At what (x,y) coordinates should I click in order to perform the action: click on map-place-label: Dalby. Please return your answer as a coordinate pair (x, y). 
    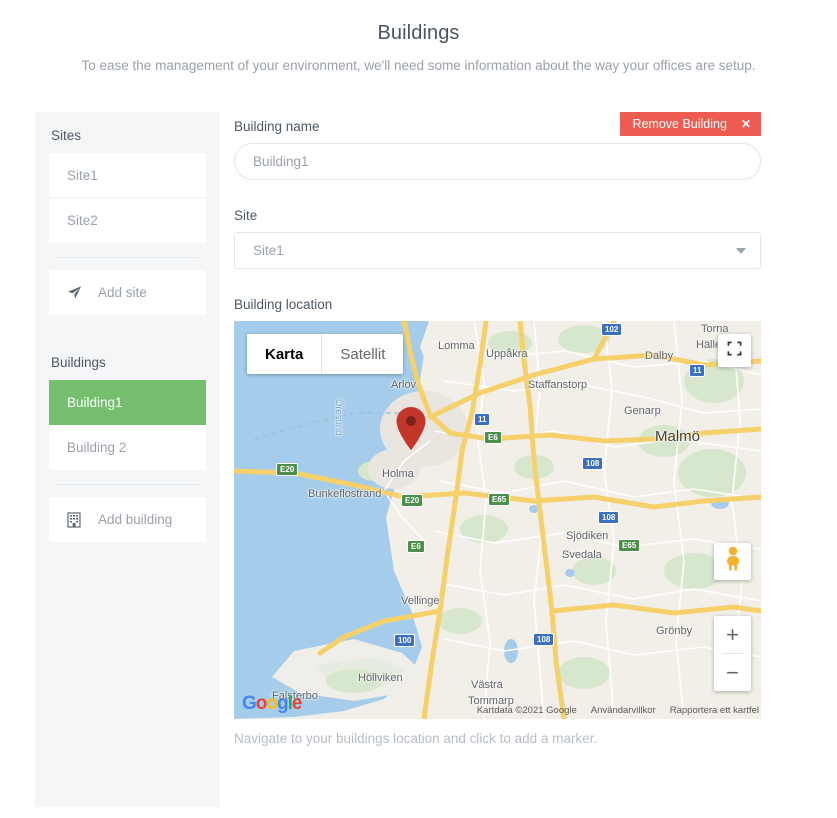
    Looking at the image, I should click on (659, 356).